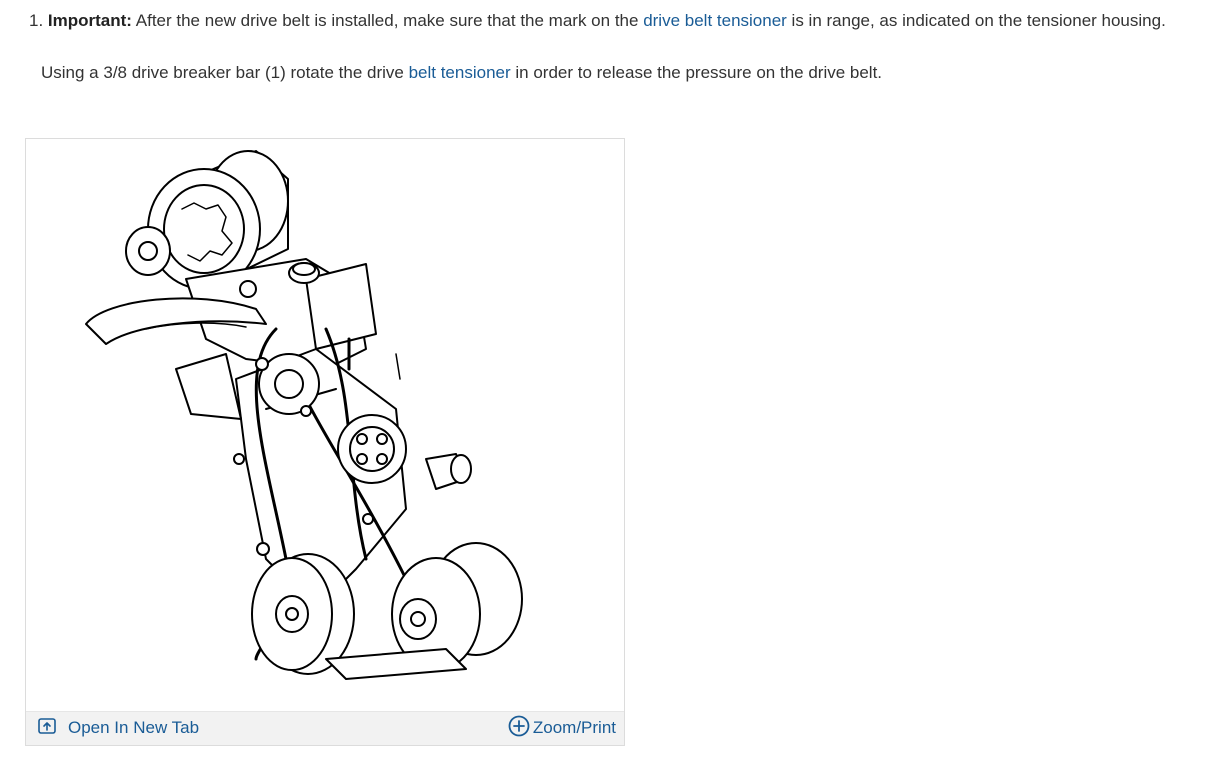 This screenshot has width=1223, height=772. I want to click on zoom-print-label: Zoom/Print, so click(574, 727).